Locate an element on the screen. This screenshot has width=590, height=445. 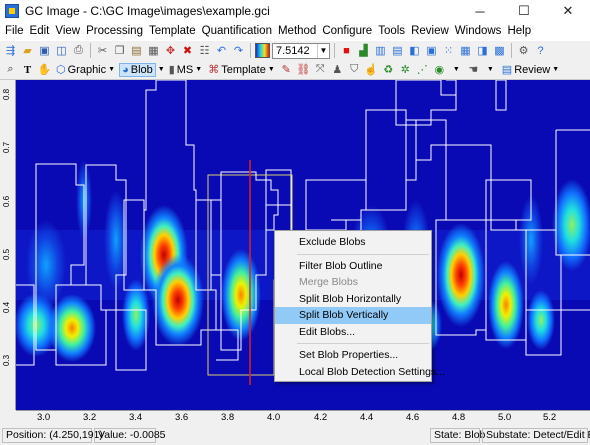
menu-template: Template is located at coordinates (172, 31).